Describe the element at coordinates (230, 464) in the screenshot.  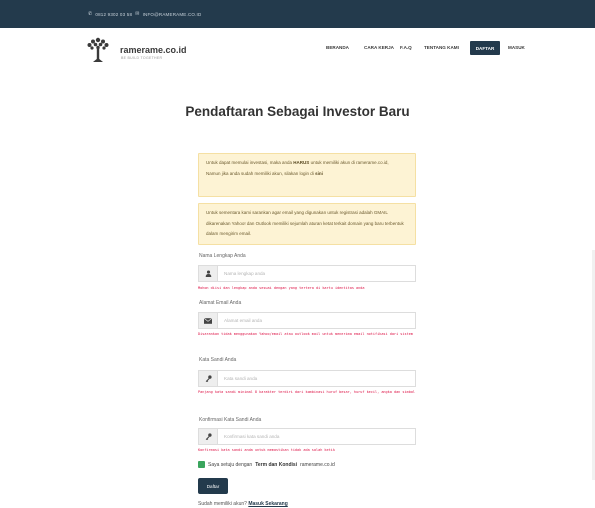
I see `terms-text-pre: Saya setuju dengan` at that location.